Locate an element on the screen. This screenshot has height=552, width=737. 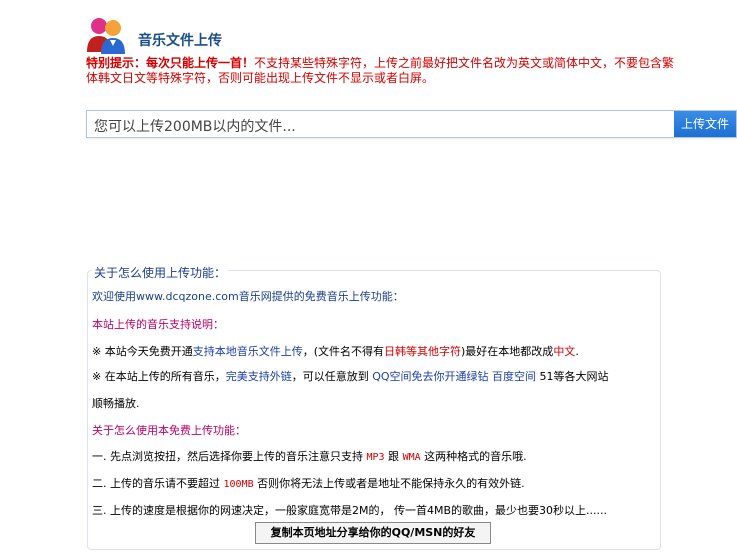
item1-text: ，(文件名不得有 is located at coordinates (343, 351).